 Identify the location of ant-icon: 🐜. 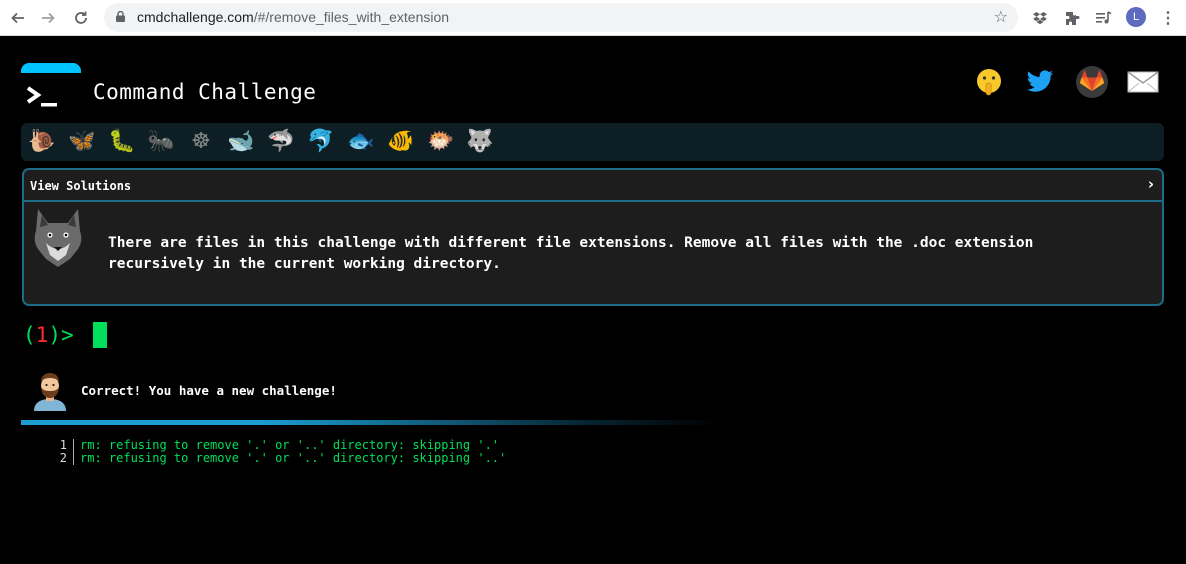
(161, 141).